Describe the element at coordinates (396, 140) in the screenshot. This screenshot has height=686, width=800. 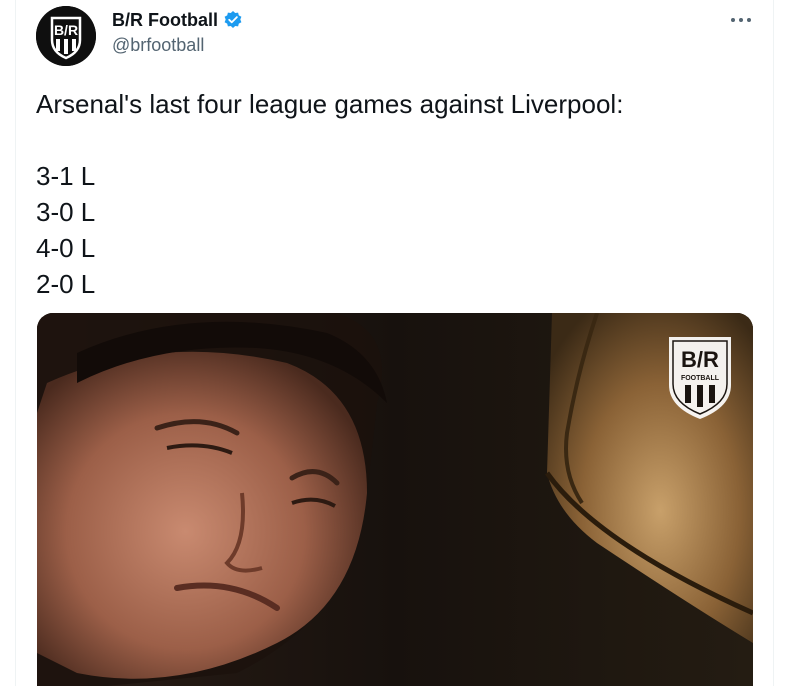
I see `tweet-text-line` at that location.